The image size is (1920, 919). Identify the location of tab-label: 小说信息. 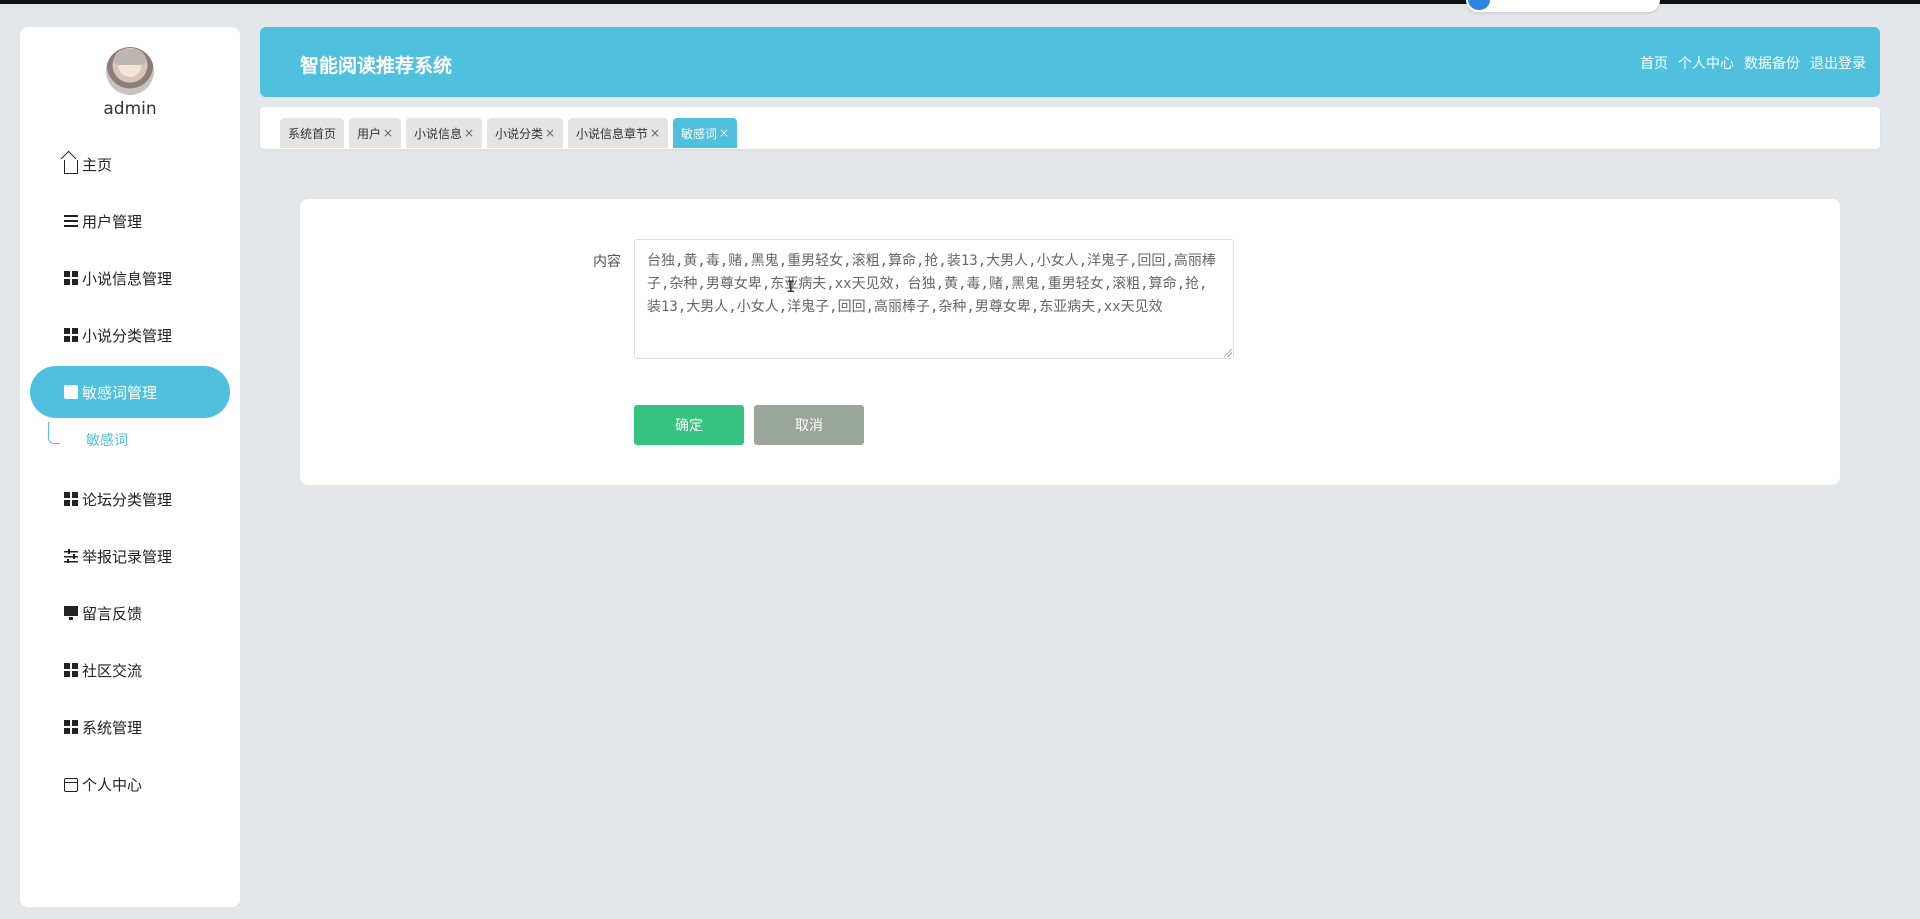
(438, 133).